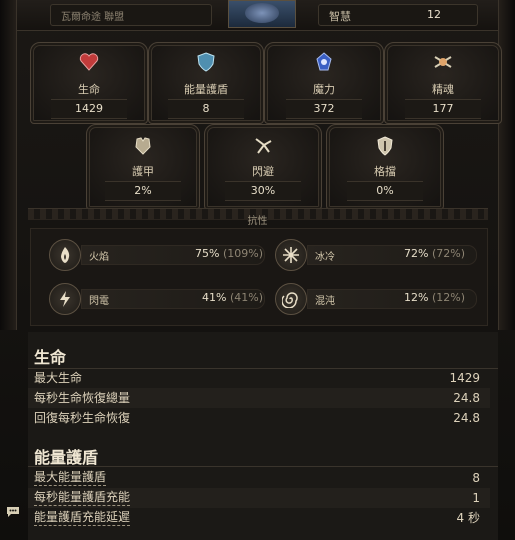  Describe the element at coordinates (143, 146) in the screenshot. I see `armour-icon` at that location.